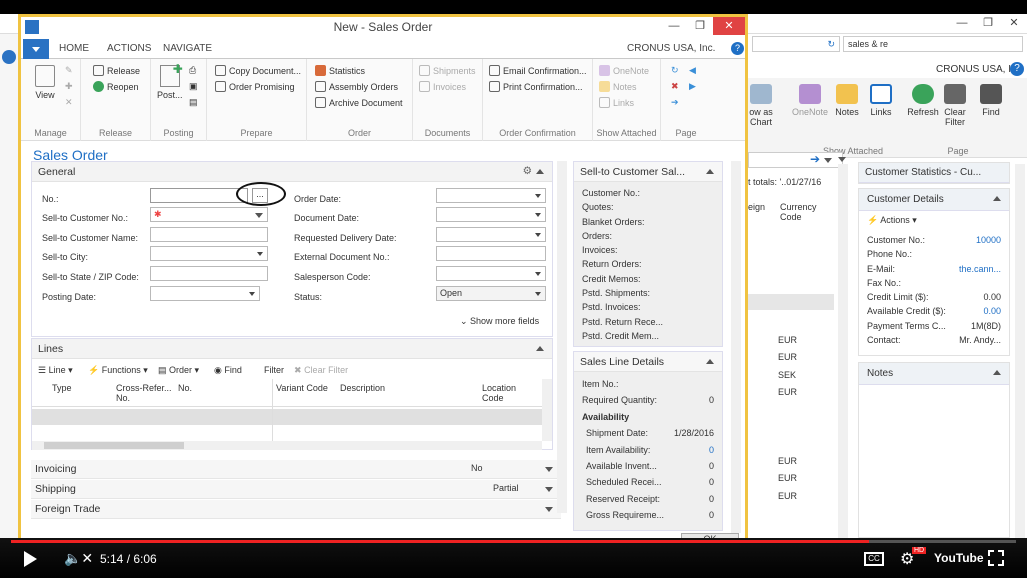 This screenshot has width=1027, height=578. Describe the element at coordinates (923, 100) in the screenshot. I see `refresh-button: Refresh` at that location.